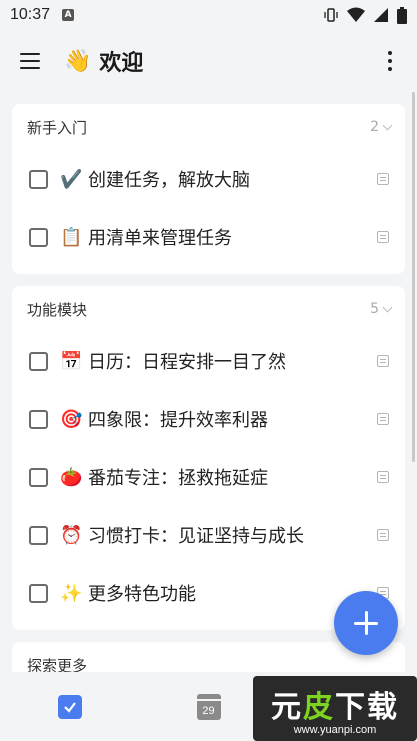 The width and height of the screenshot is (417, 741). Describe the element at coordinates (374, 309) in the screenshot. I see `section-count-value: 5` at that location.